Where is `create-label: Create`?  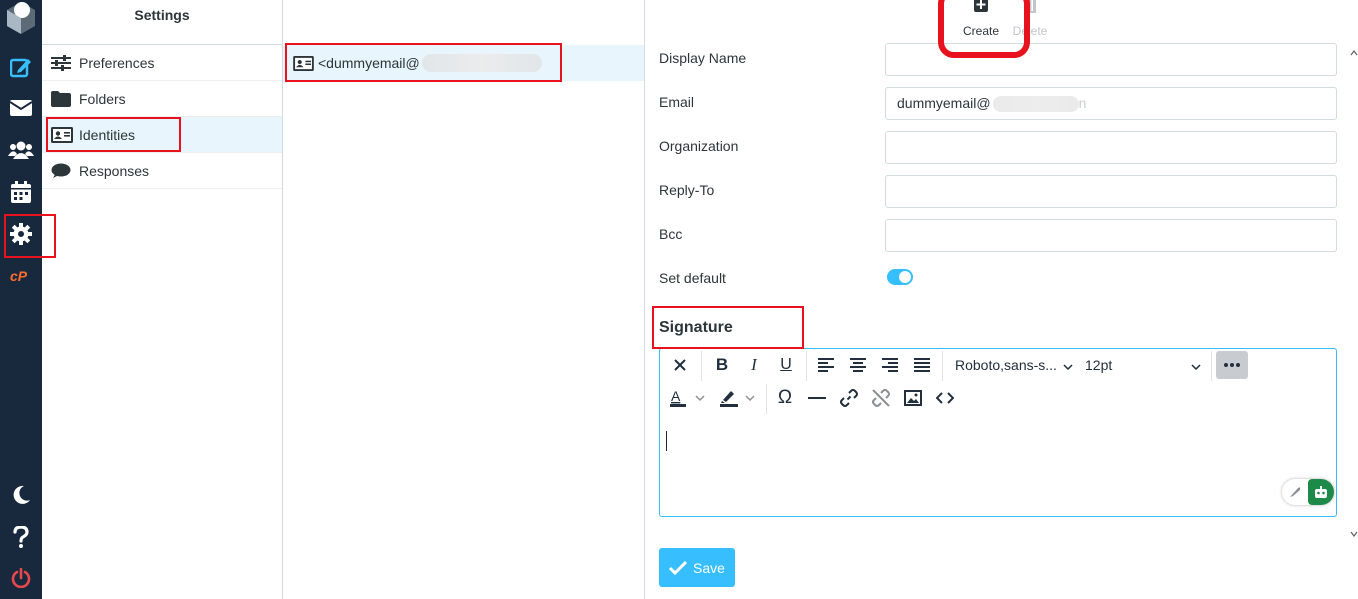
create-label: Create is located at coordinates (981, 31).